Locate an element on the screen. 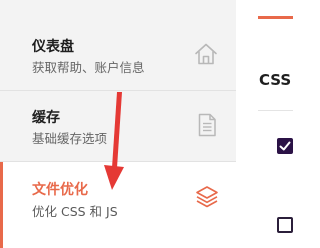 The image size is (320, 248). option-checkbox-checked is located at coordinates (285, 146).